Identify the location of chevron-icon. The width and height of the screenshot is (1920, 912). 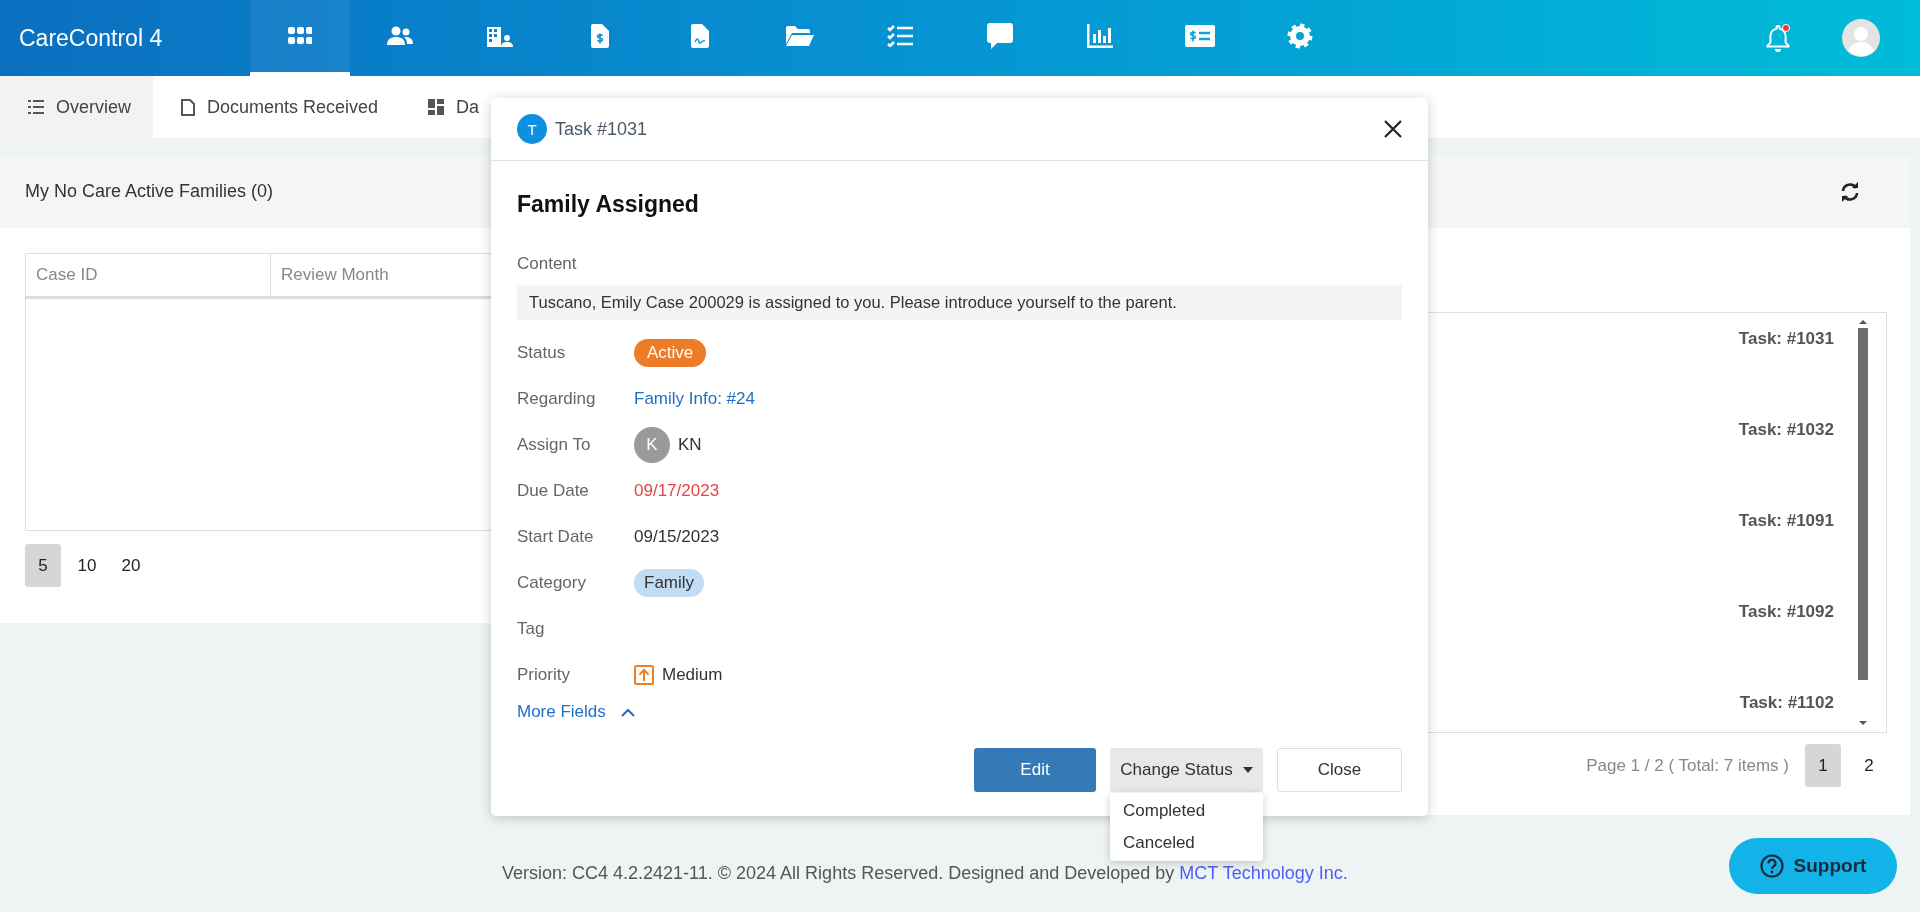
(627, 712).